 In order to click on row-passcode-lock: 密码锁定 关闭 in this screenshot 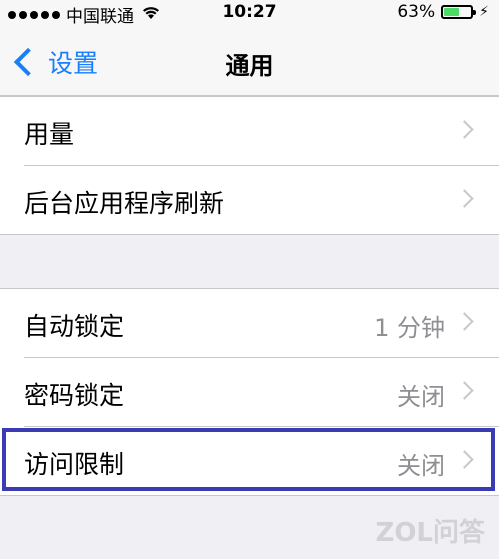, I will do `click(249, 392)`.